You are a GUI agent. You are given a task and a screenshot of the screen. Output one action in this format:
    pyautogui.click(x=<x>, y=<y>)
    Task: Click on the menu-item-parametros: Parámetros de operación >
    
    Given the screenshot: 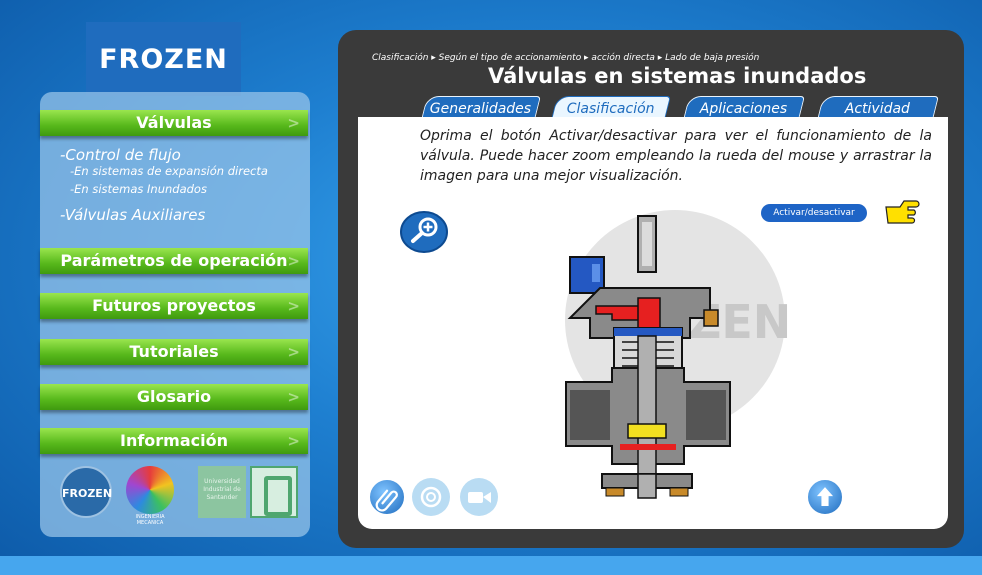 What is the action you would take?
    pyautogui.click(x=174, y=261)
    